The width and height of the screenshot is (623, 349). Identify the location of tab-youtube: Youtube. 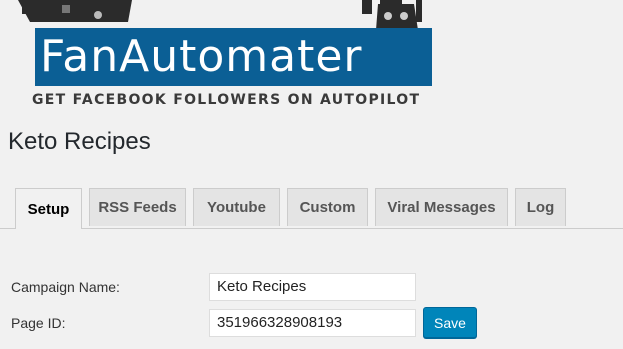
(236, 207).